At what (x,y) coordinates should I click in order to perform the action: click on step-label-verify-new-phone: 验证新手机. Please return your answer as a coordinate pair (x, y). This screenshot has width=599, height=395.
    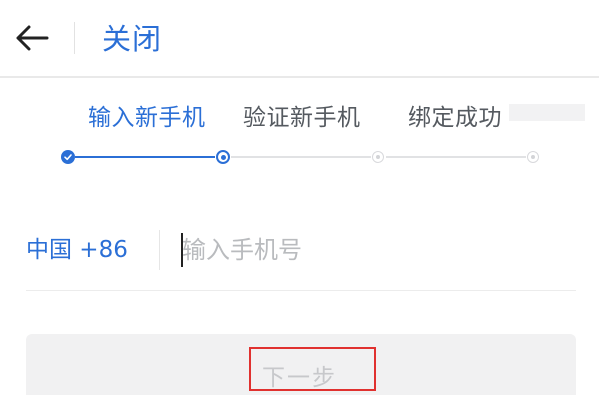
    Looking at the image, I should click on (302, 118).